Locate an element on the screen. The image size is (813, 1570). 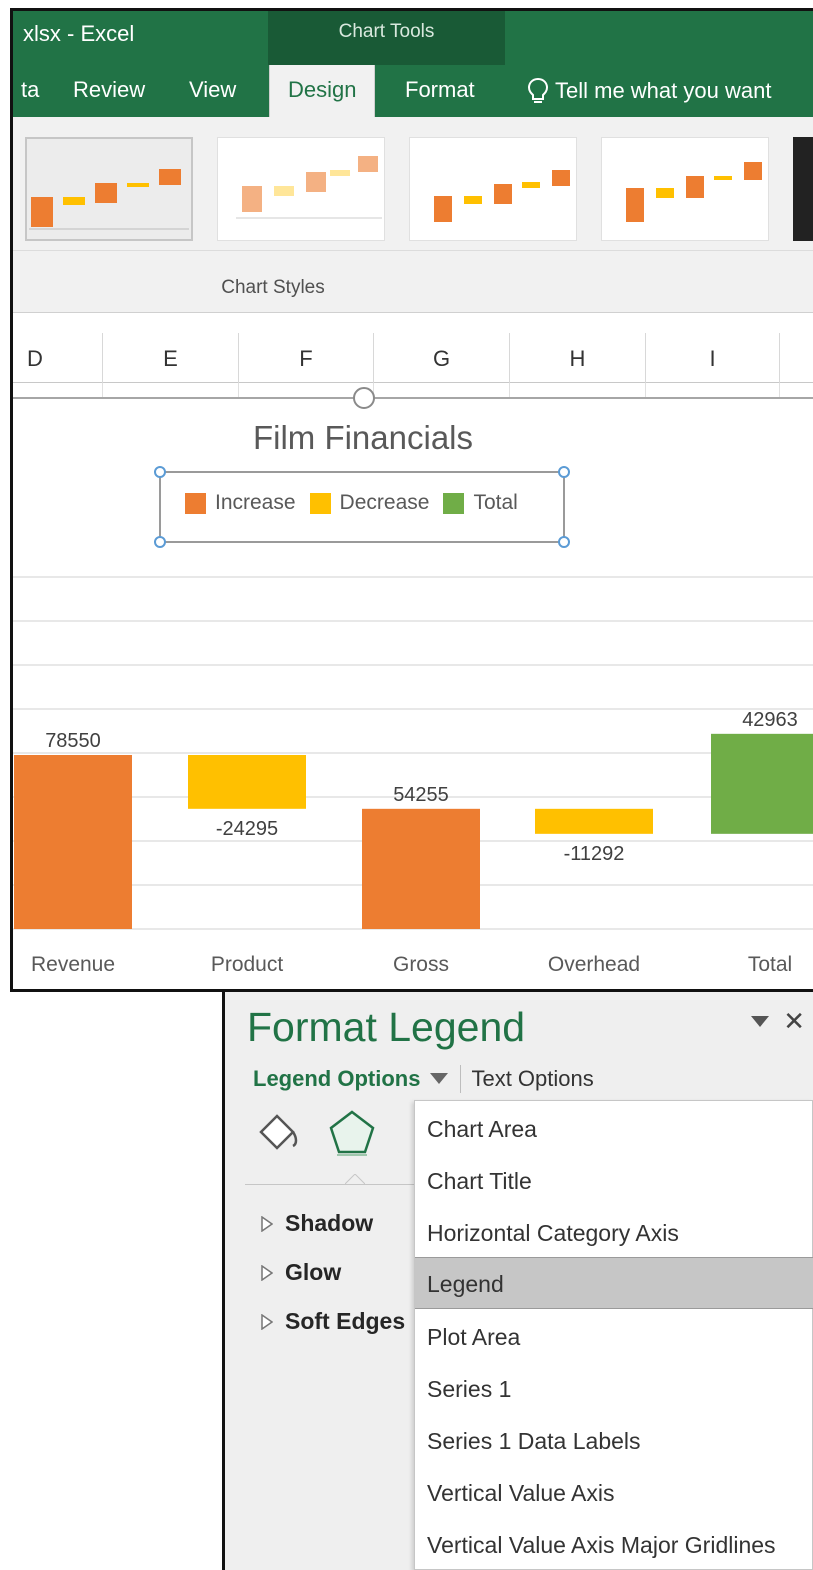
dropdown-item-series-1: Series 1 is located at coordinates (614, 1389).